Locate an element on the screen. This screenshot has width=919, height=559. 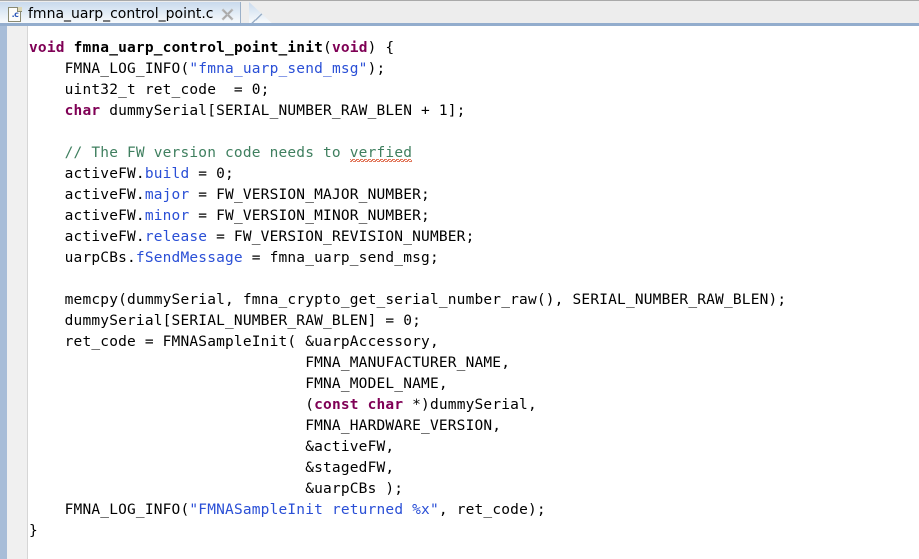
code-token-plain: &uarpCBs ); is located at coordinates (216, 489).